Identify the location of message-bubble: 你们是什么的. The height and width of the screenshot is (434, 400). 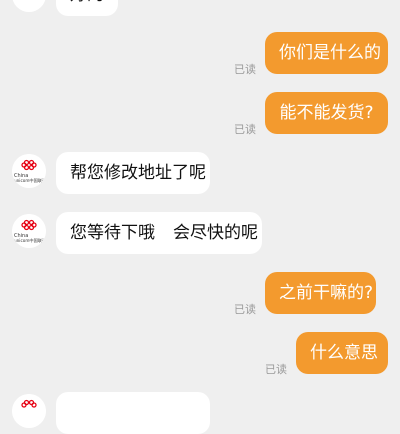
(326, 53).